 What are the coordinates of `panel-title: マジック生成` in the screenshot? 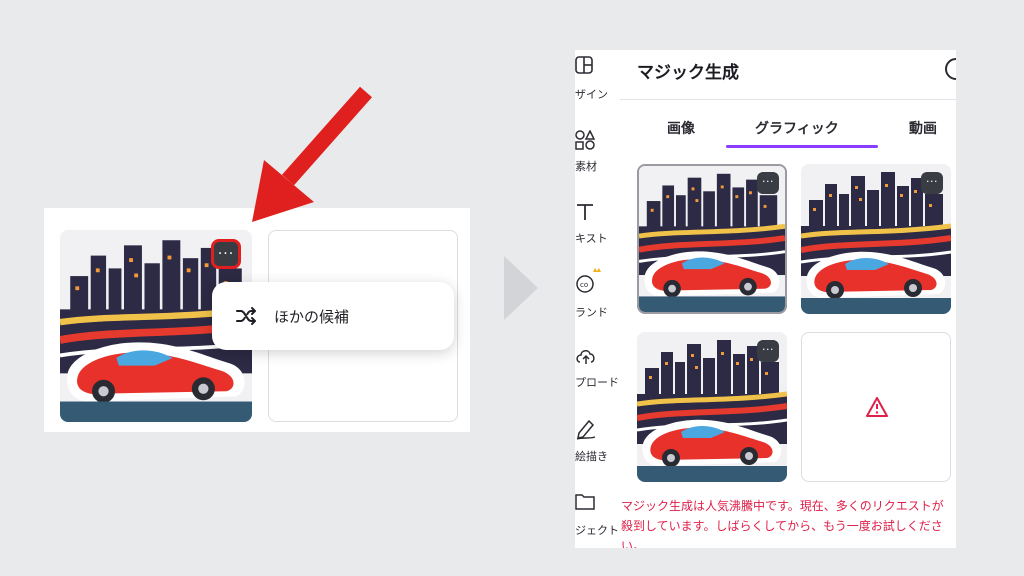 It's located at (688, 73).